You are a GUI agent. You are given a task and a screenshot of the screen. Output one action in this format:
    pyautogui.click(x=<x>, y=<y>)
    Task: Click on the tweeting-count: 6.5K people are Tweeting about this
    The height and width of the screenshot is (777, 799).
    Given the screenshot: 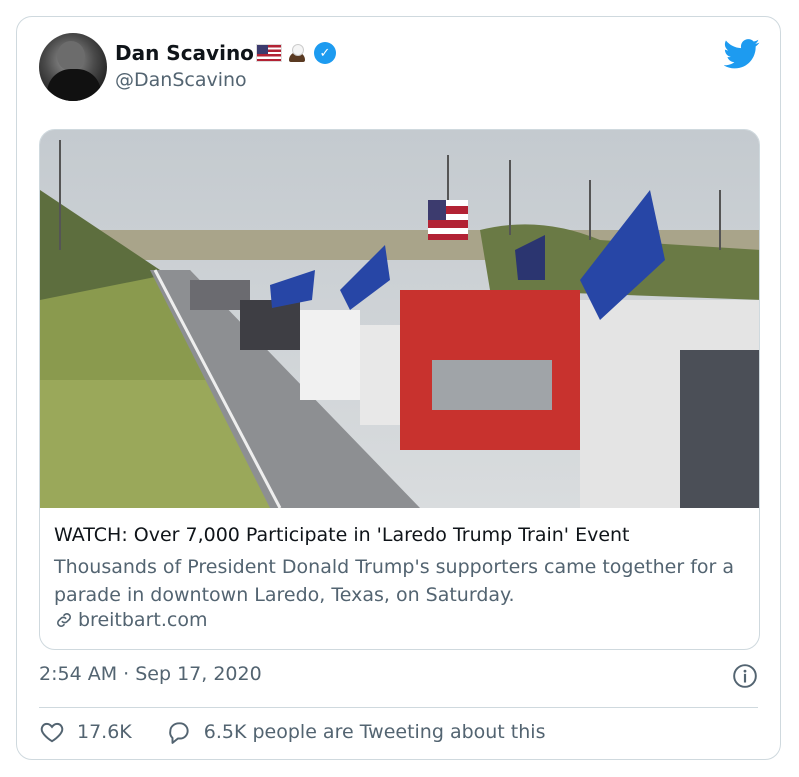 What is the action you would take?
    pyautogui.click(x=374, y=732)
    